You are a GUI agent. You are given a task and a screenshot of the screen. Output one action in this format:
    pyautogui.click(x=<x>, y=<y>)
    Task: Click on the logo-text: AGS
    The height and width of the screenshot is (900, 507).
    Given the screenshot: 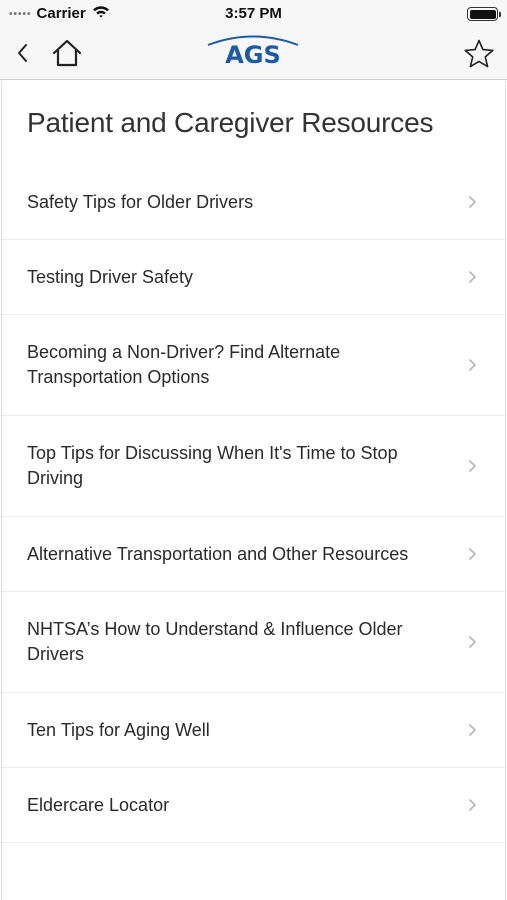 What is the action you would take?
    pyautogui.click(x=253, y=55)
    